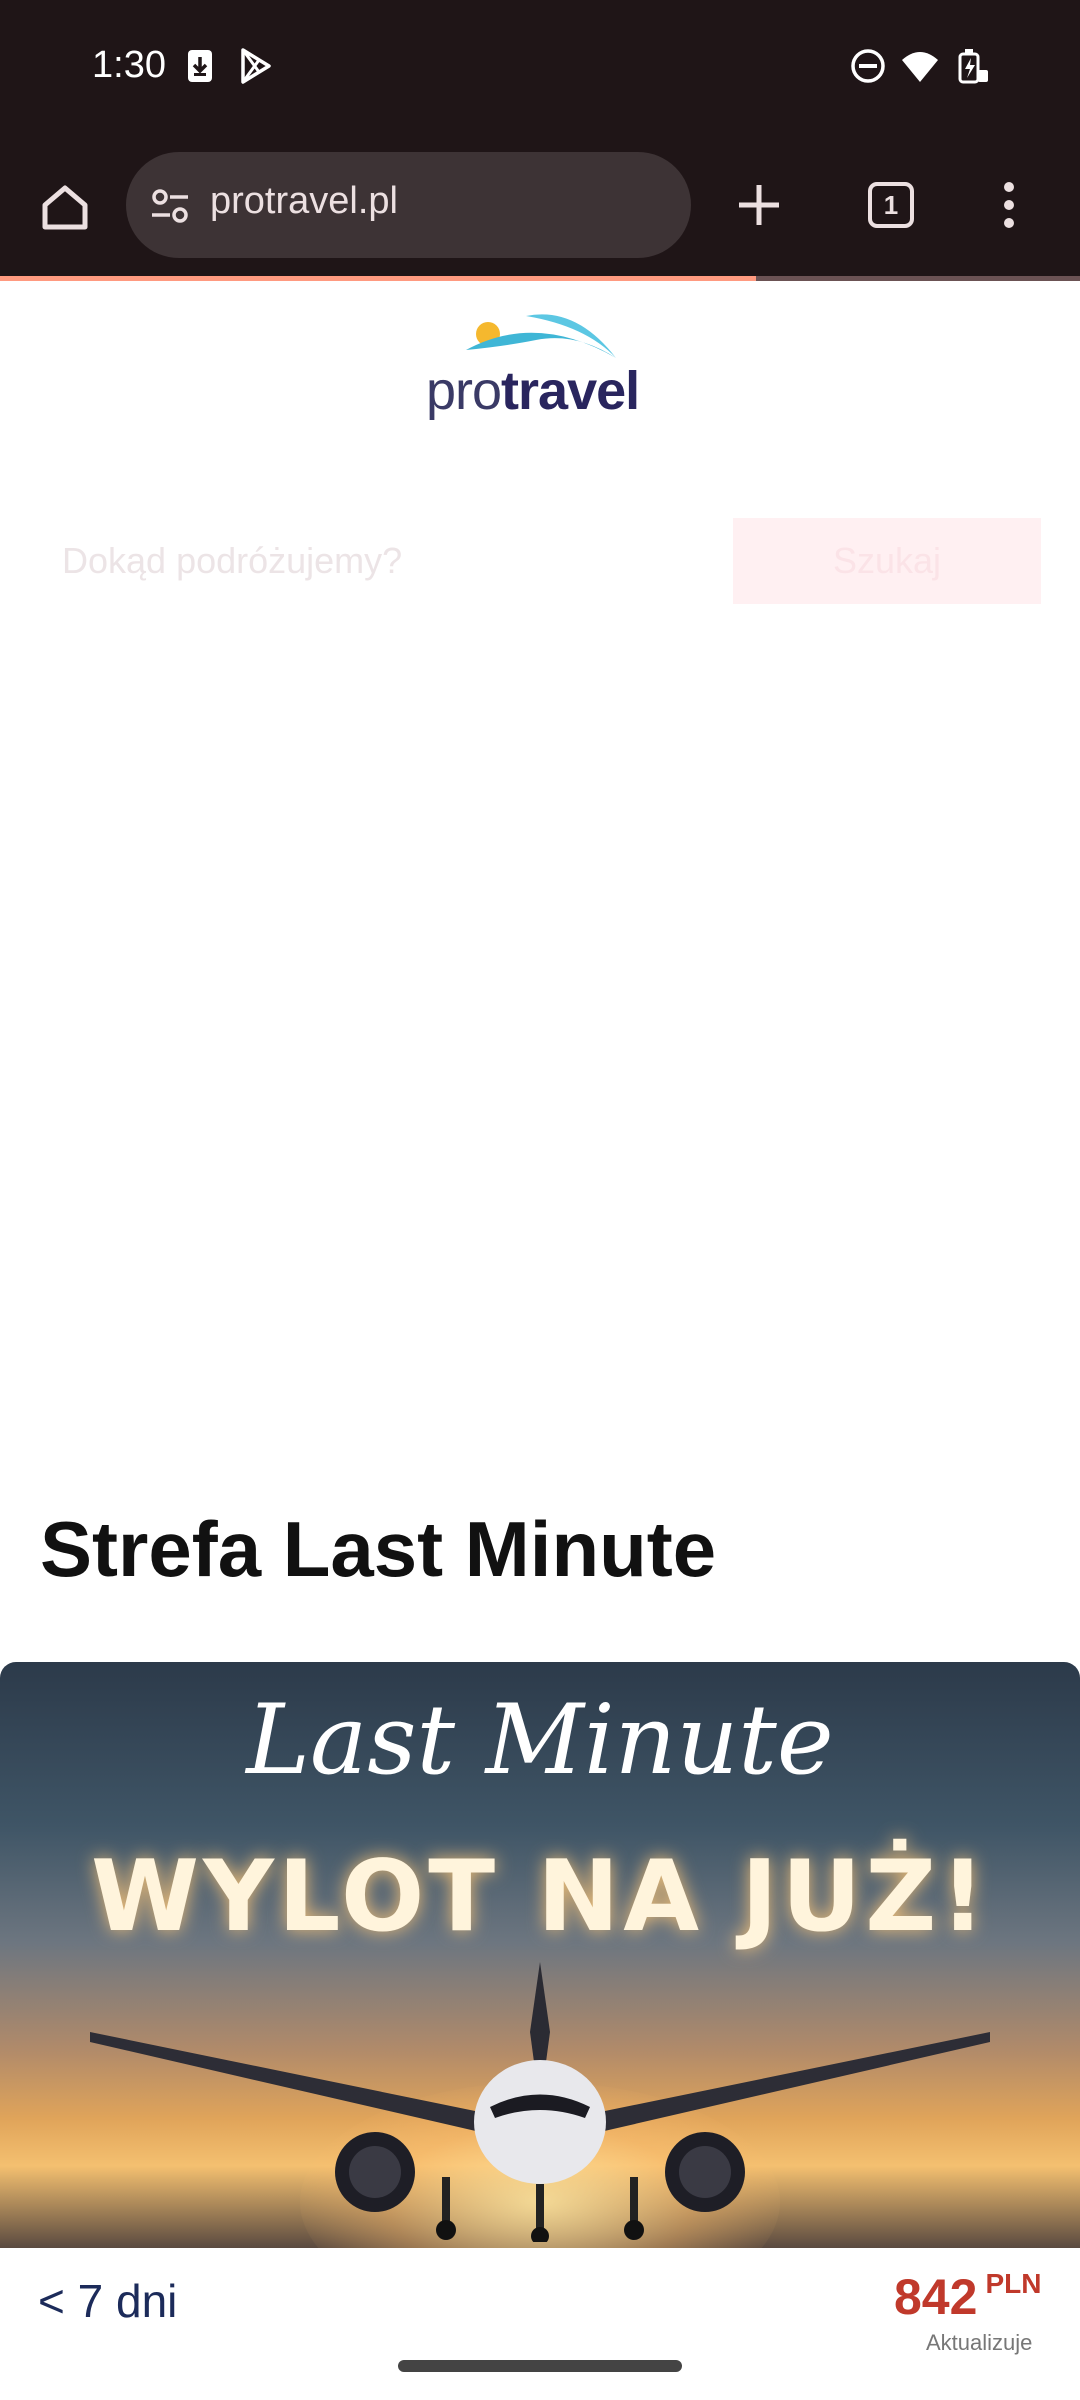 The height and width of the screenshot is (2400, 1080). Describe the element at coordinates (920, 67) in the screenshot. I see `wifi-icon` at that location.